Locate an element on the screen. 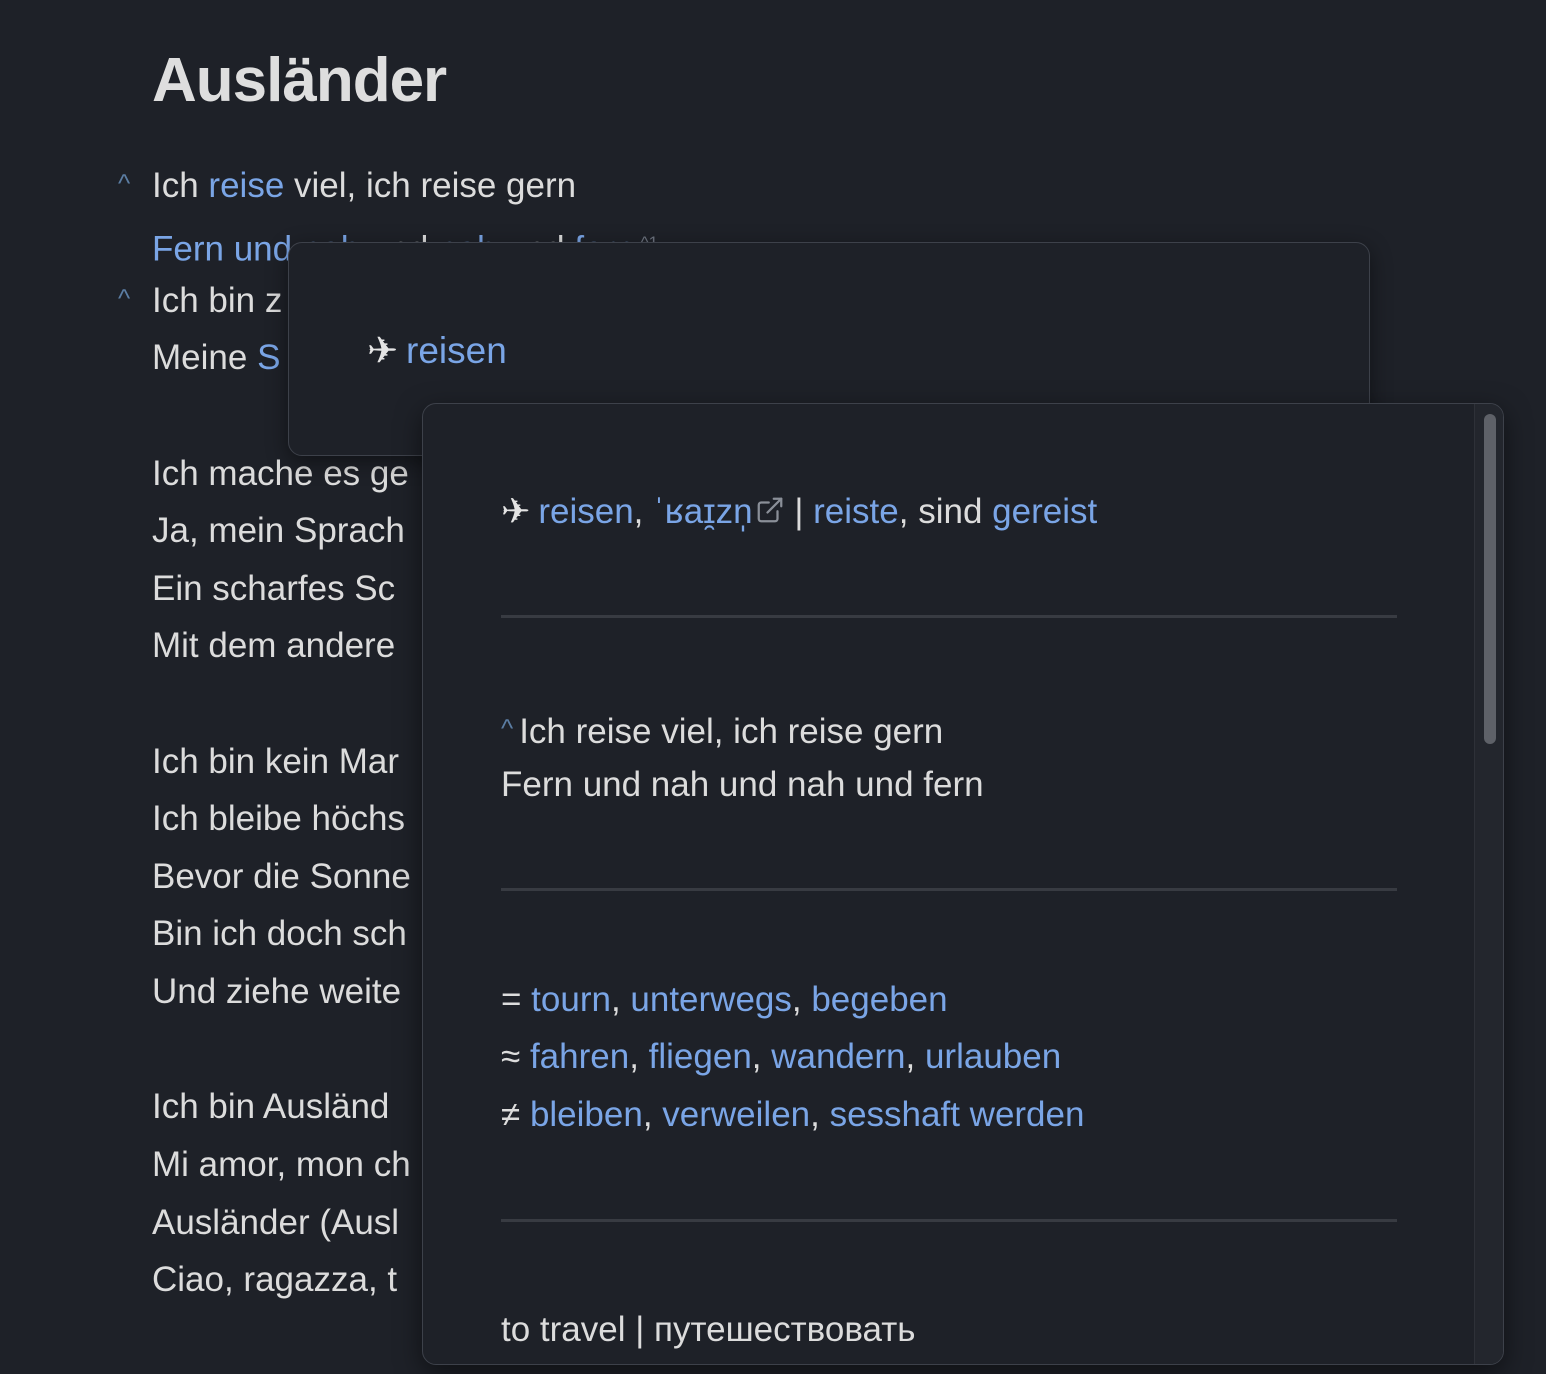 The width and height of the screenshot is (1546, 1374). synonyms-line: = tourn, unterwegs, begeben is located at coordinates (724, 1000).